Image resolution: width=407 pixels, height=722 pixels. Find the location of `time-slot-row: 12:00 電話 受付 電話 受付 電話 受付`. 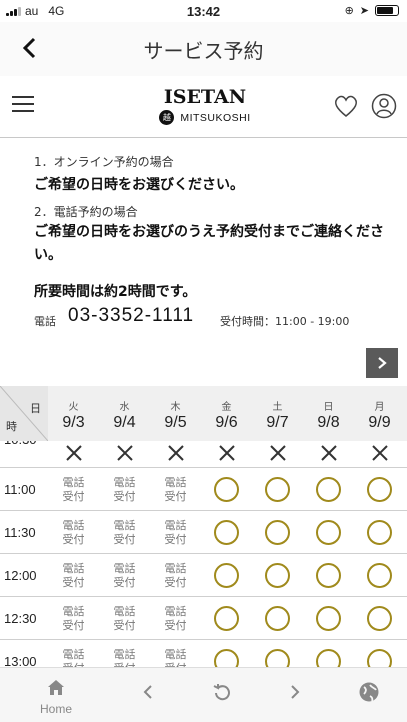

time-slot-row: 12:00 電話 受付 電話 受付 電話 受付 is located at coordinates (203, 575).